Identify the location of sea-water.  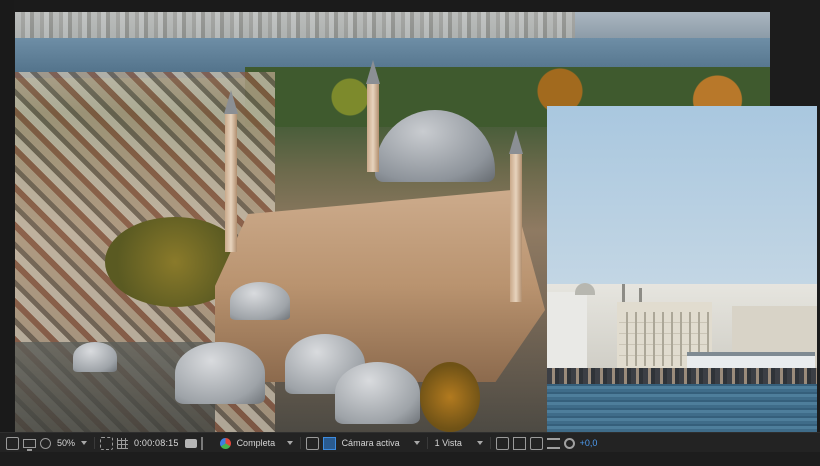
(682, 408).